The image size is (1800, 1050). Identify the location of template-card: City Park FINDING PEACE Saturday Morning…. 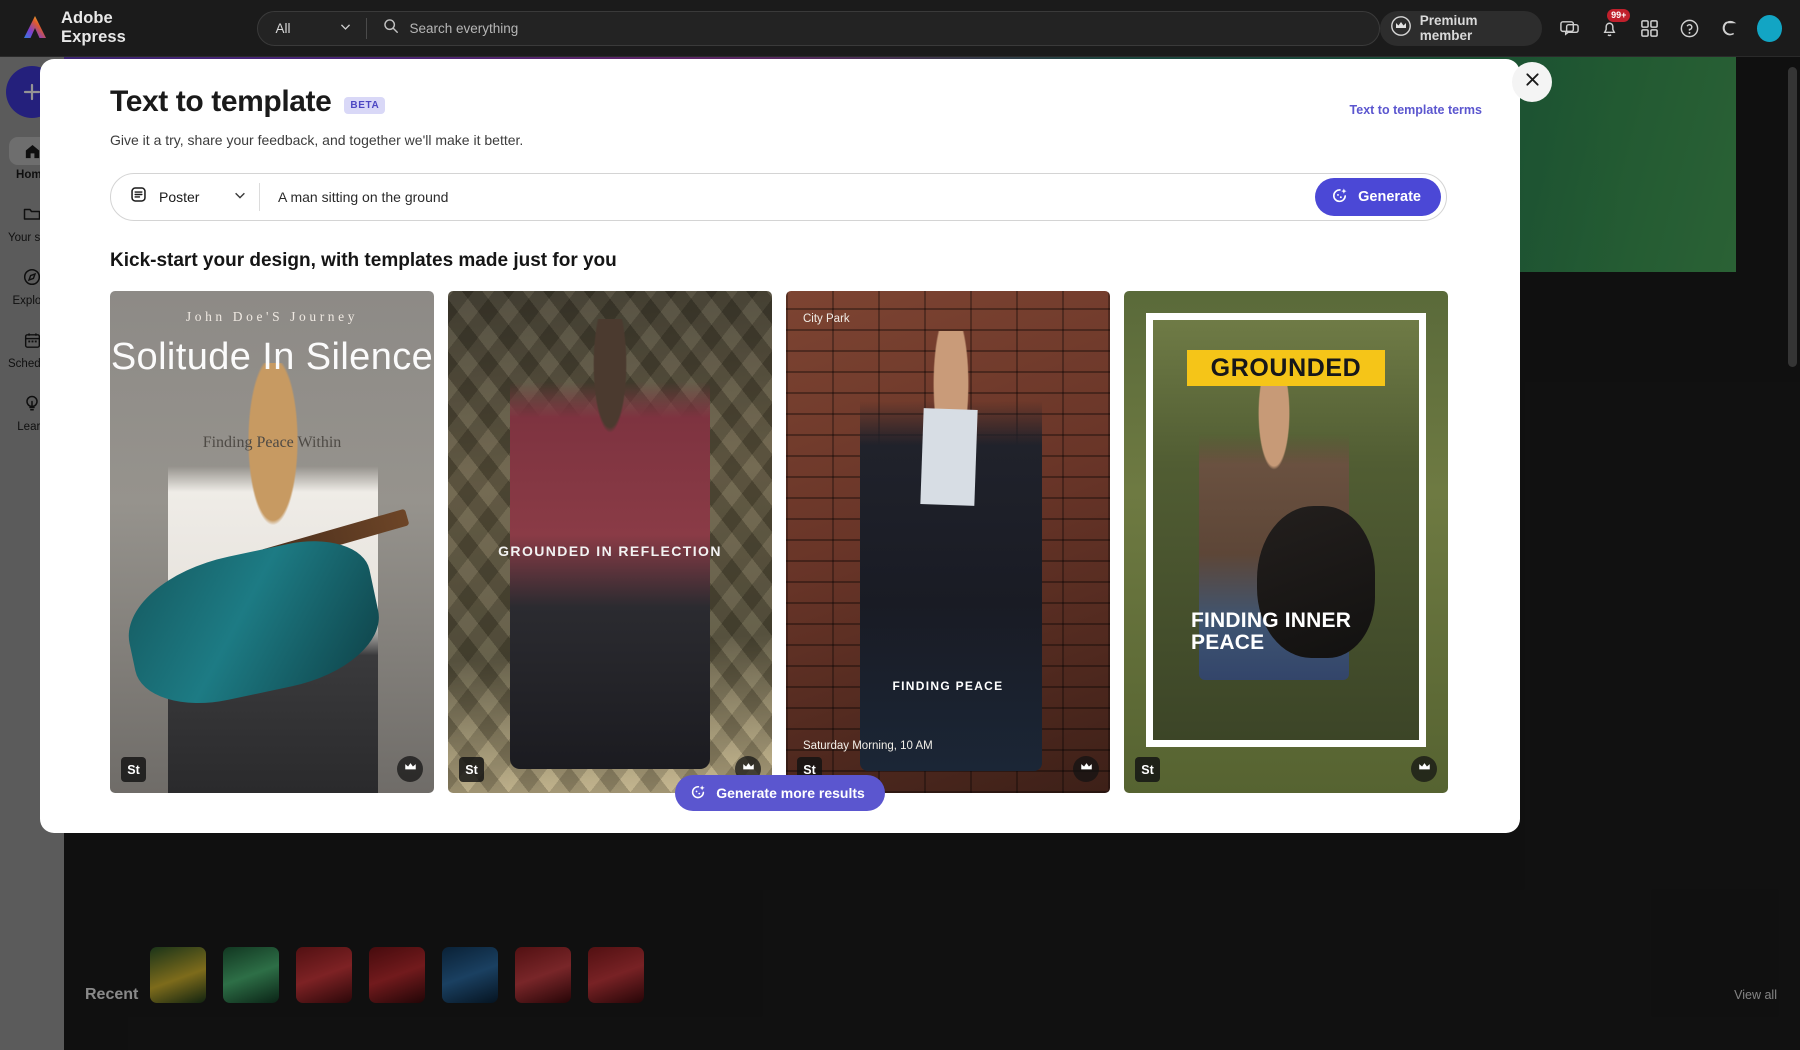
(948, 542).